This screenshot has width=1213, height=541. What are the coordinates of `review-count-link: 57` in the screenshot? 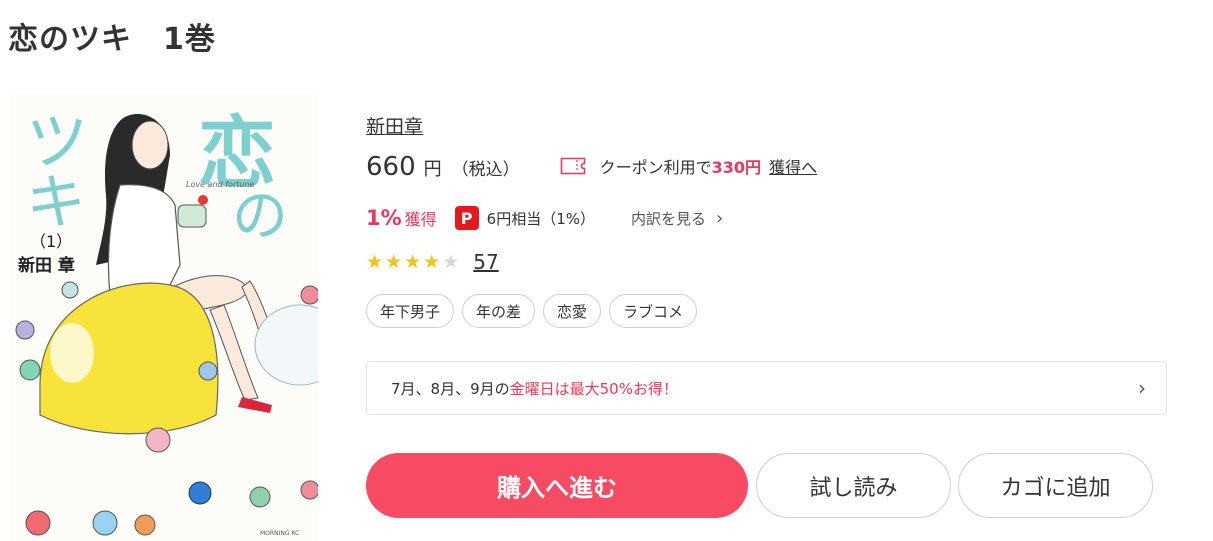 It's located at (485, 262).